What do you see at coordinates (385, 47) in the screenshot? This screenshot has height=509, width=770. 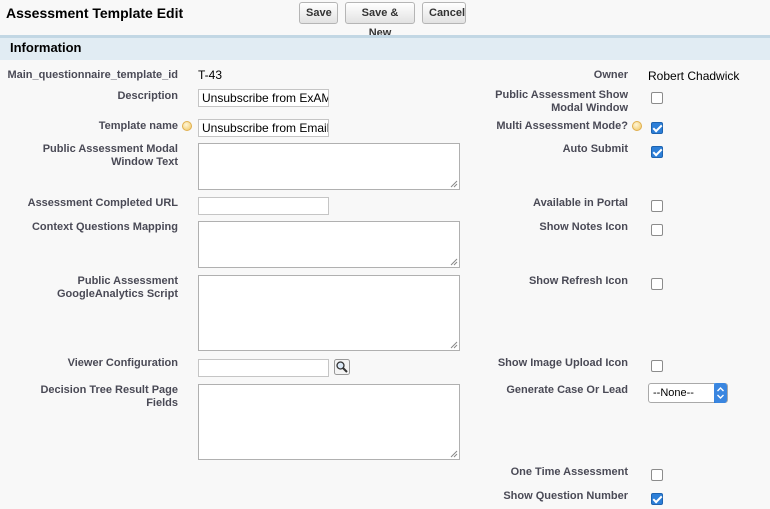 I see `section-header` at bounding box center [385, 47].